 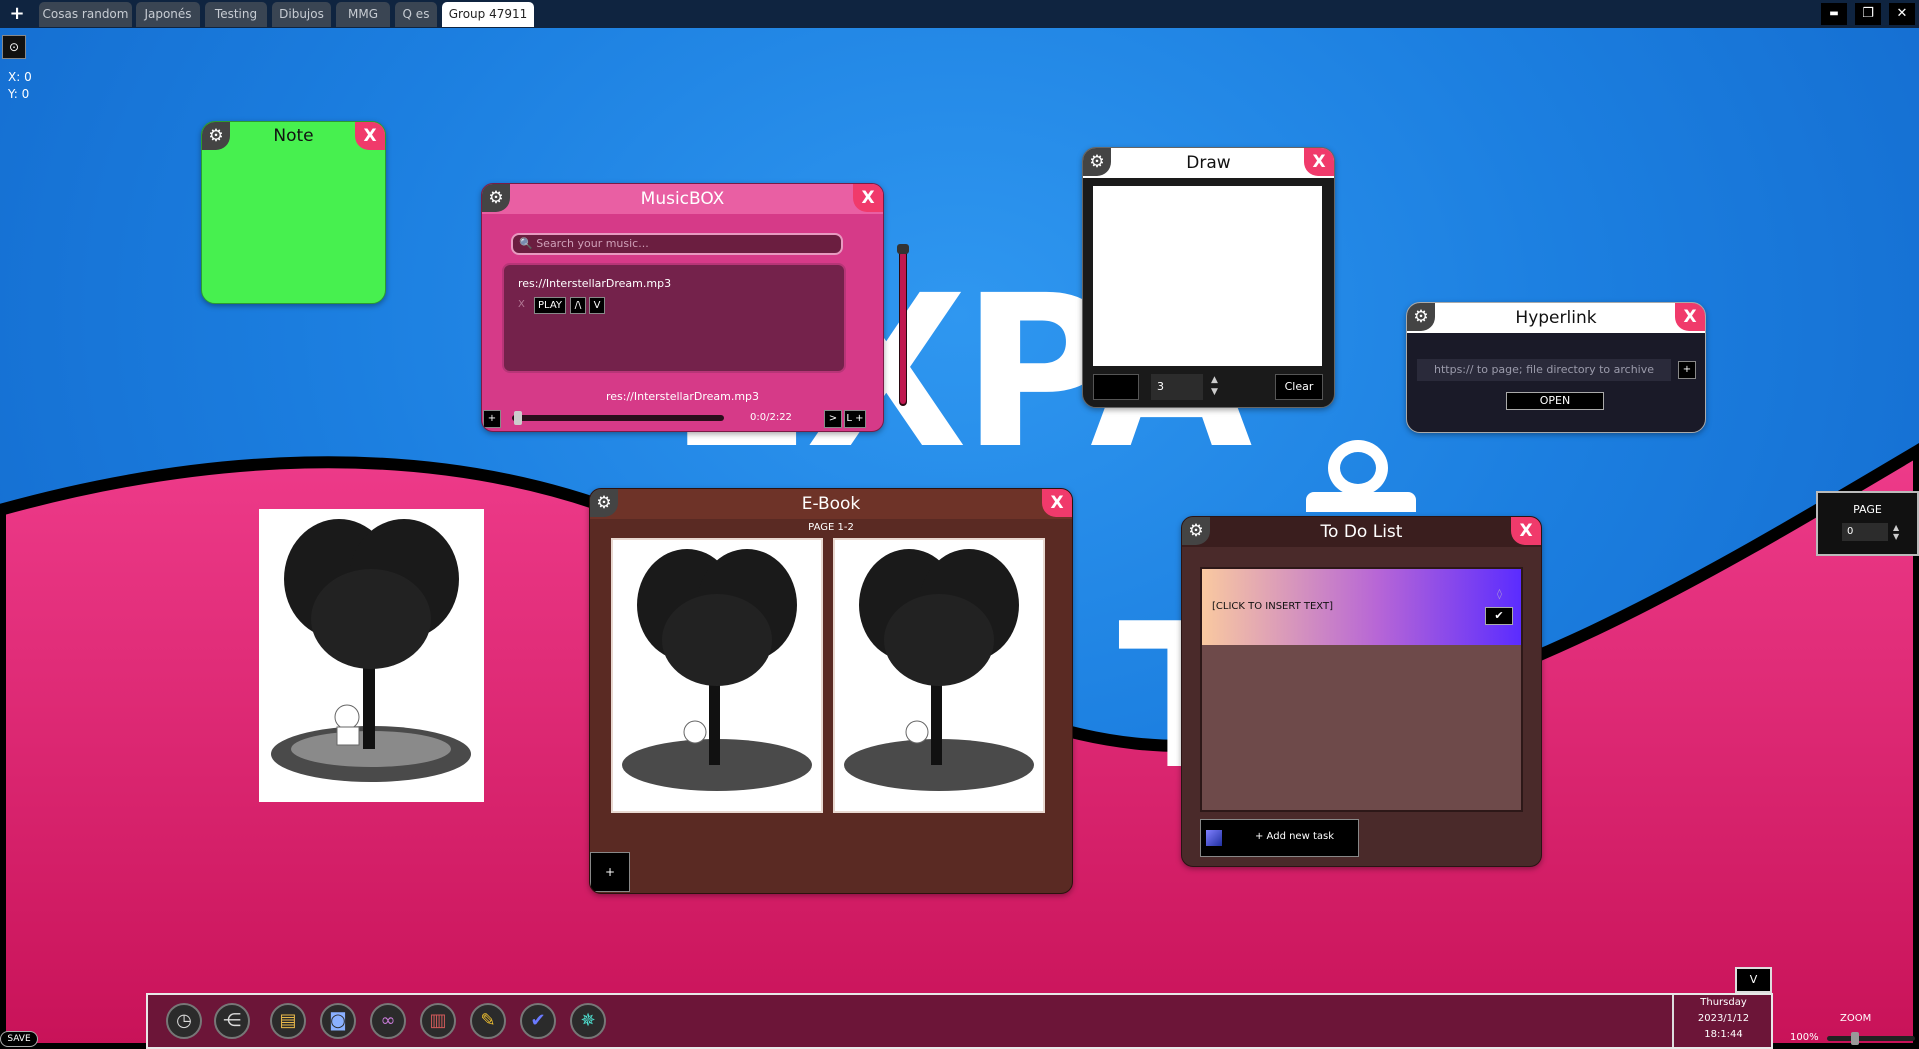 I want to click on hyperlink-settings-gear-icon: ⚙, so click(x=1421, y=317).